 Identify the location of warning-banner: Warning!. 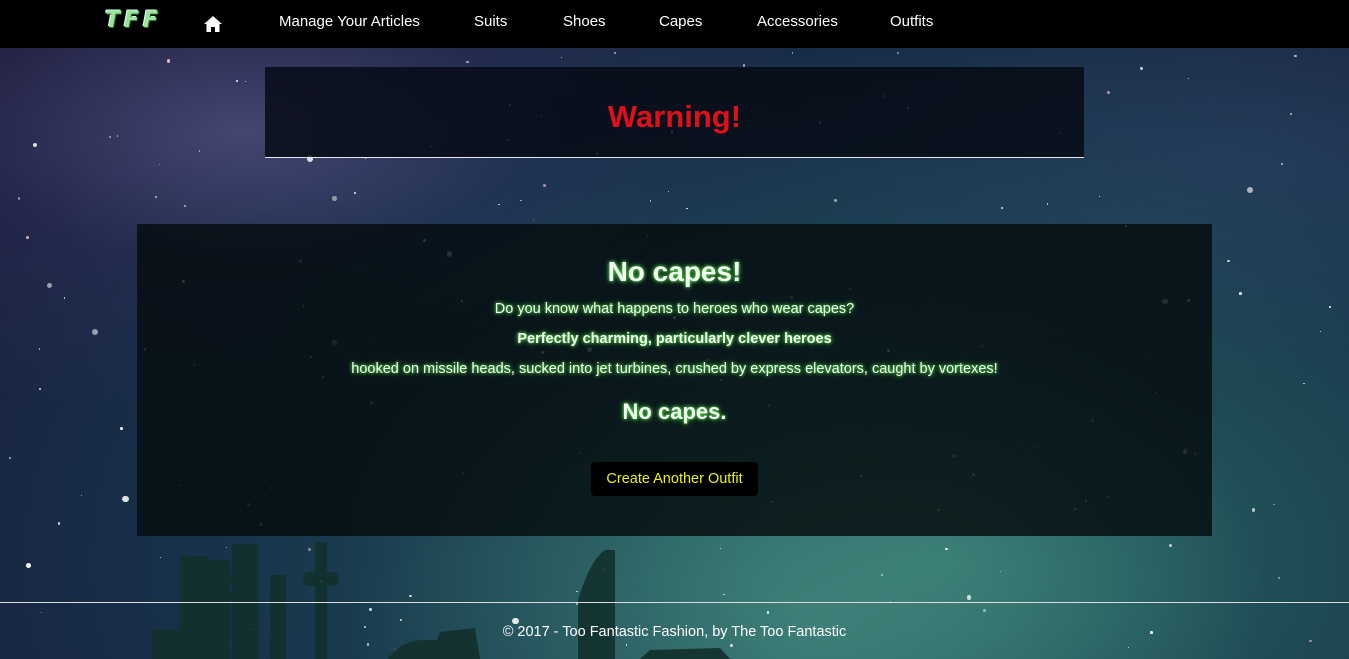
(674, 112).